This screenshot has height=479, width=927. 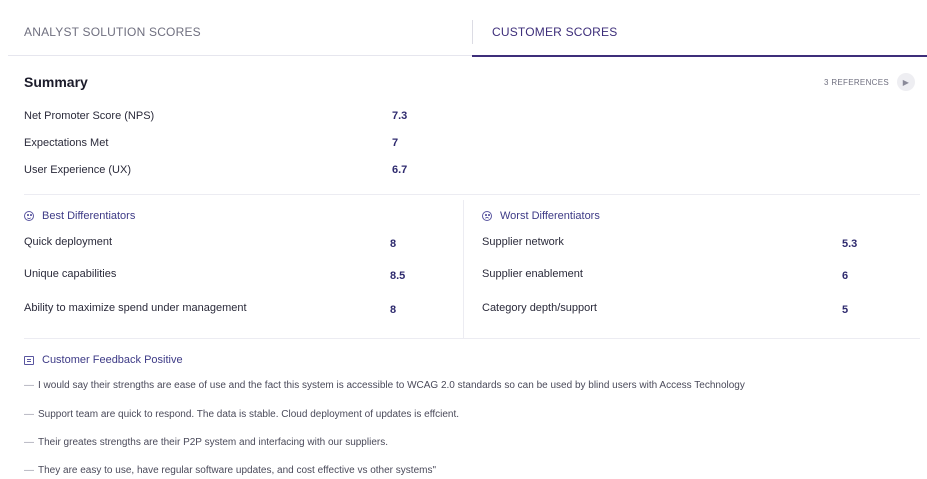 I want to click on worst-item-label: Category depth/support, so click(x=539, y=308).